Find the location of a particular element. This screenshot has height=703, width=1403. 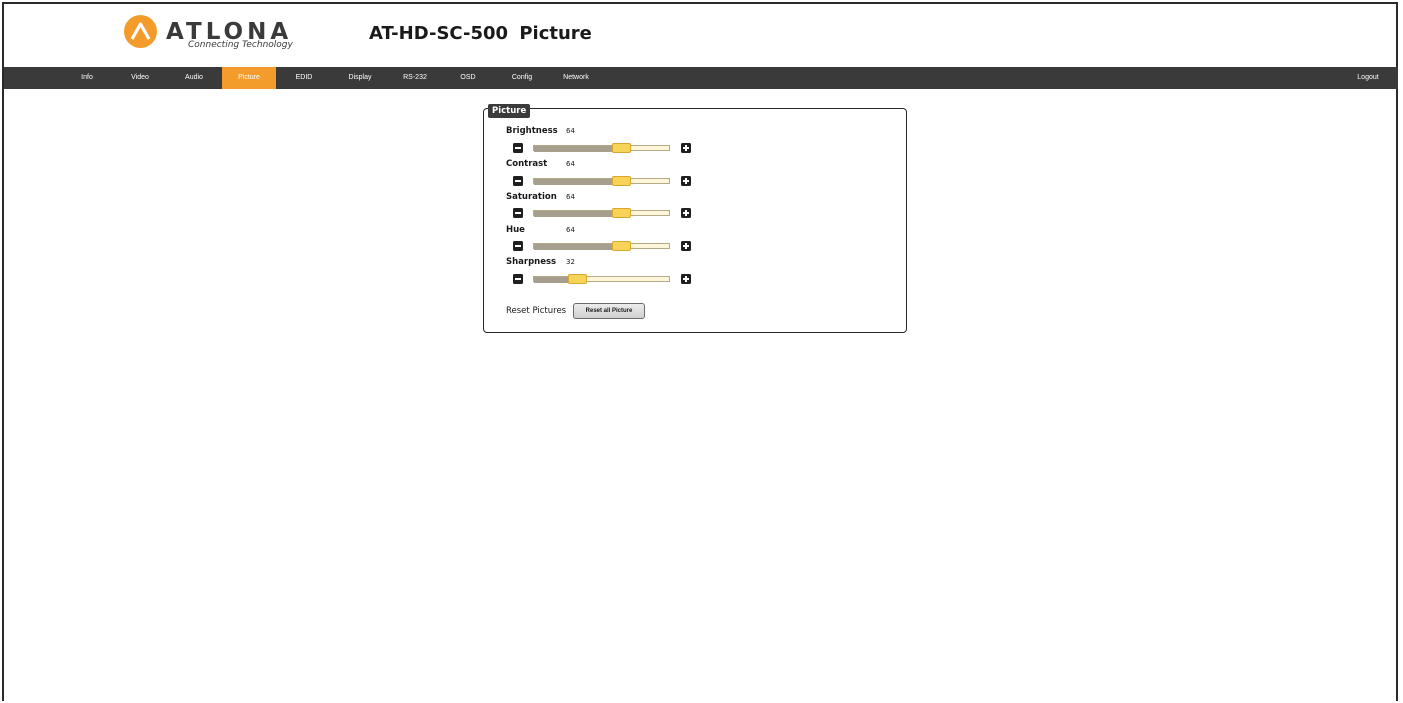

hue-increase-button is located at coordinates (686, 246).